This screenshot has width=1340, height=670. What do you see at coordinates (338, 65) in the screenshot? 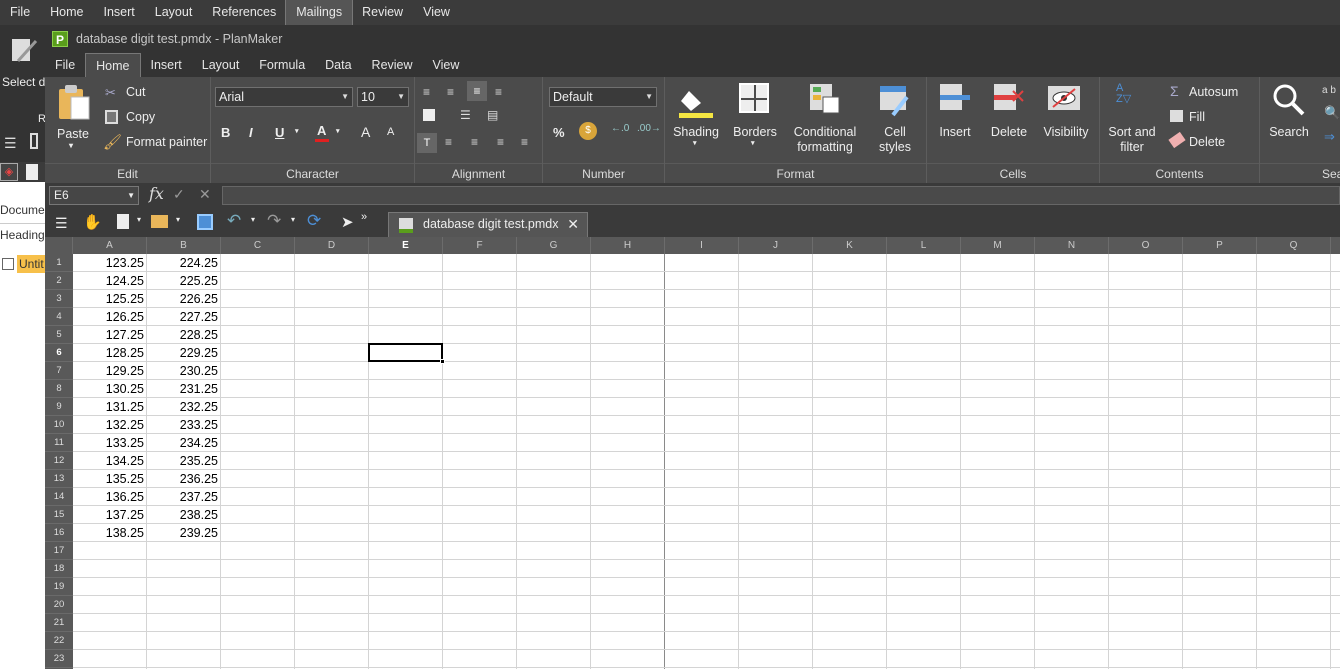
I see `menu-data: Data` at bounding box center [338, 65].